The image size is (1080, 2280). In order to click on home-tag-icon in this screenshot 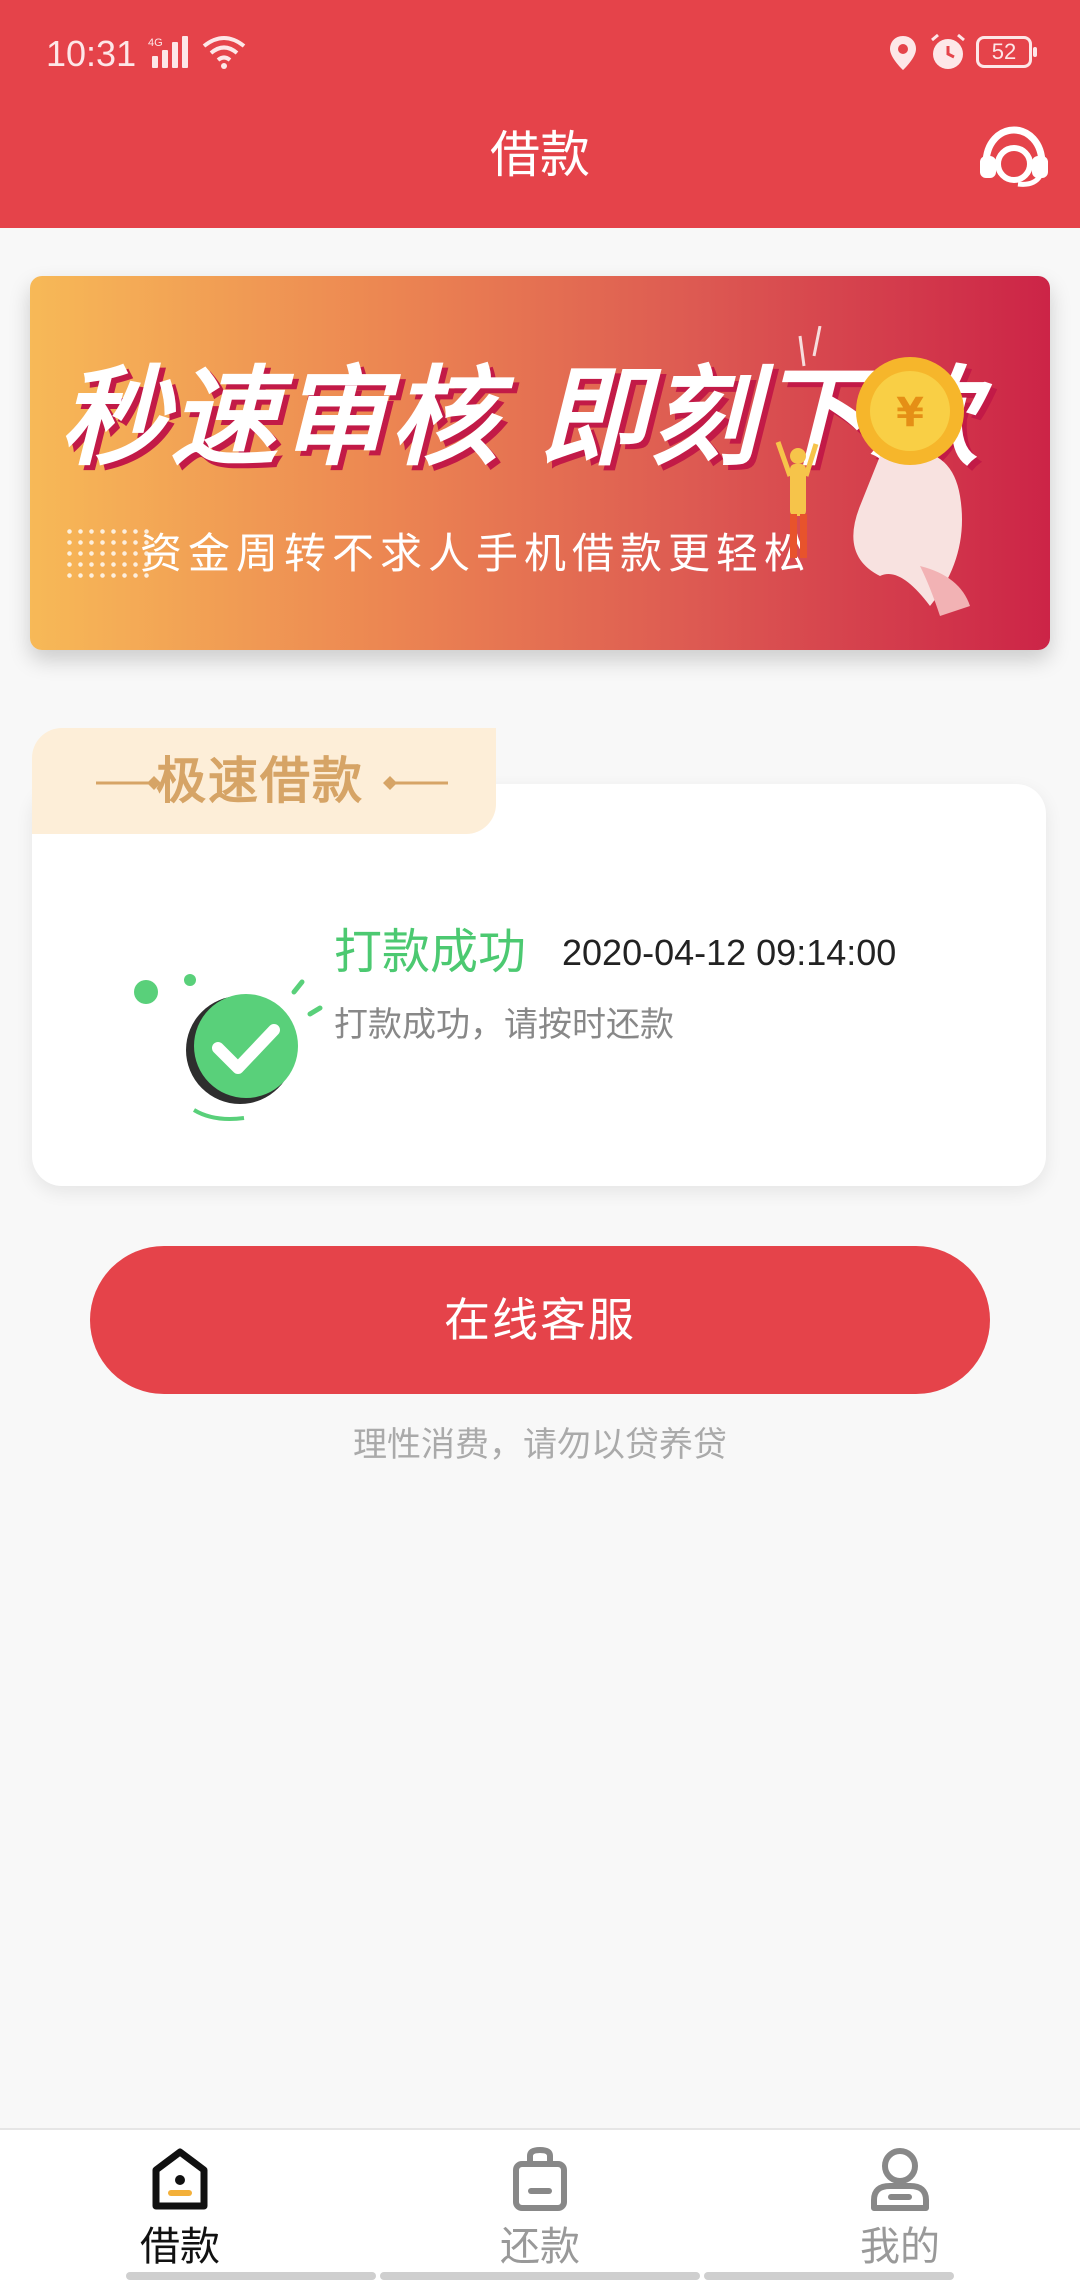, I will do `click(180, 2179)`.